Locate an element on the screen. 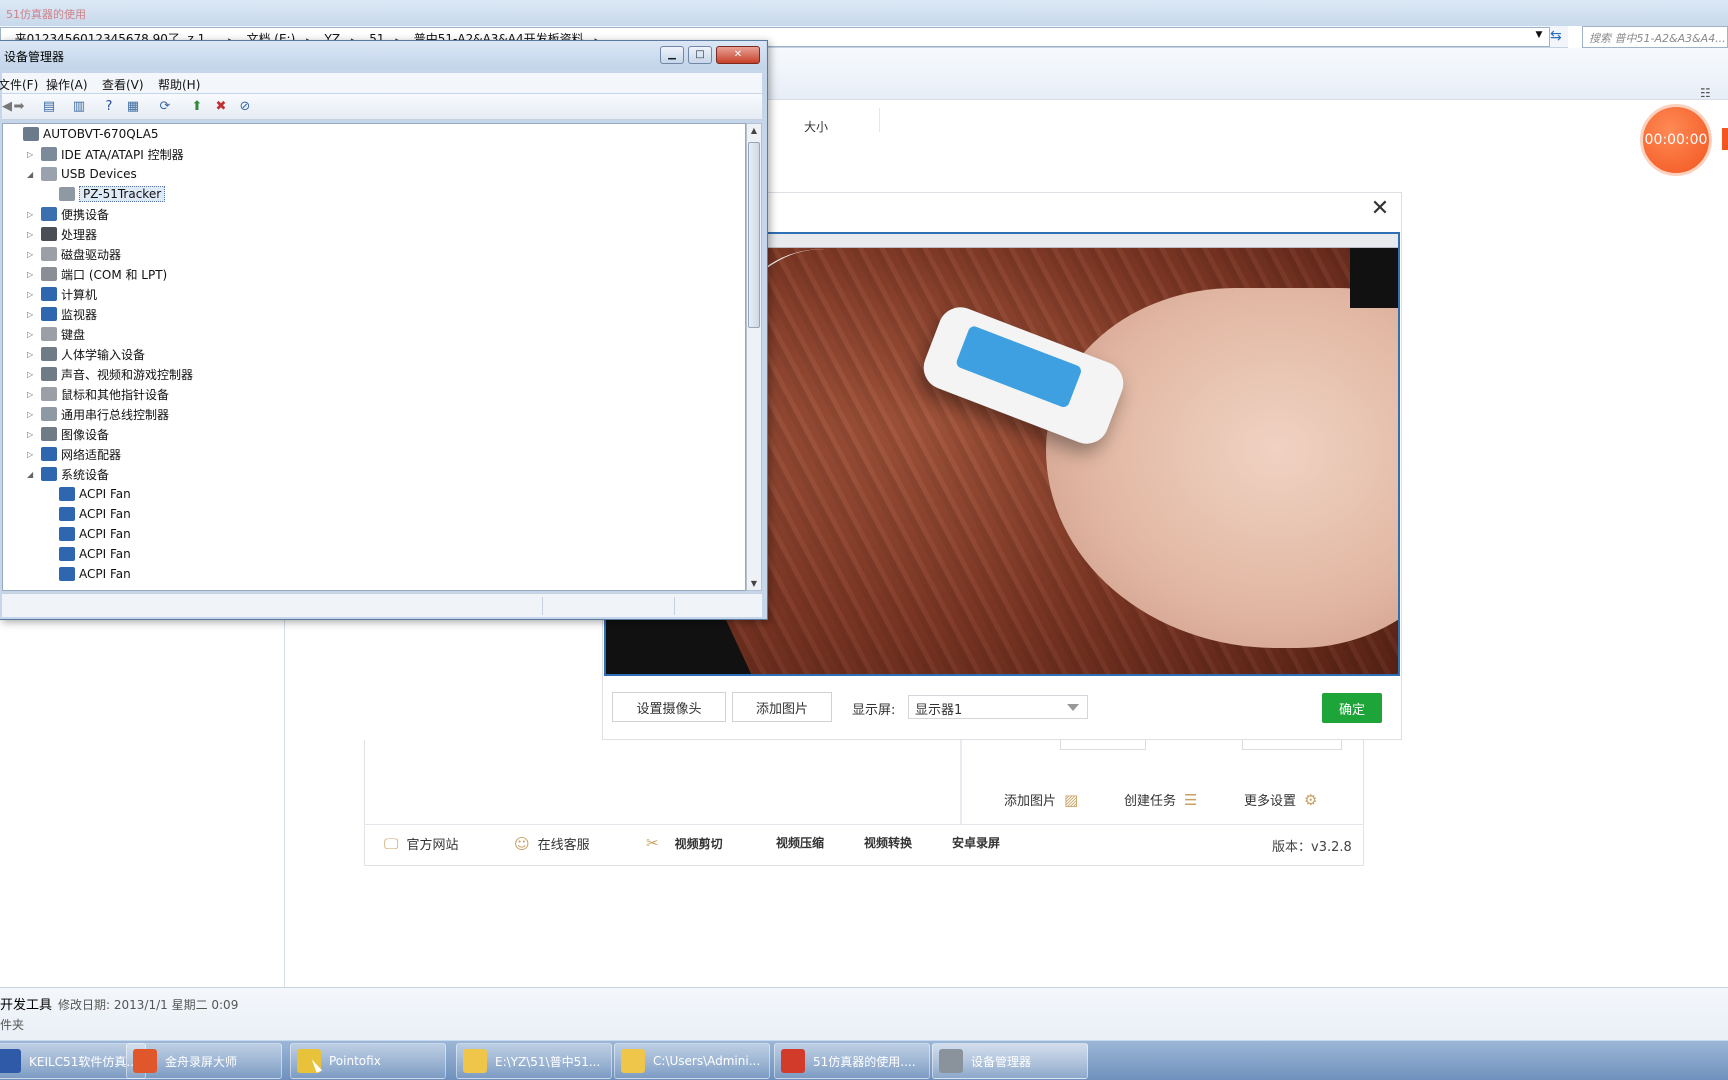 The width and height of the screenshot is (1728, 1080). tree-item: ▷ 声音、视频和游戏控制器 is located at coordinates (110, 374).